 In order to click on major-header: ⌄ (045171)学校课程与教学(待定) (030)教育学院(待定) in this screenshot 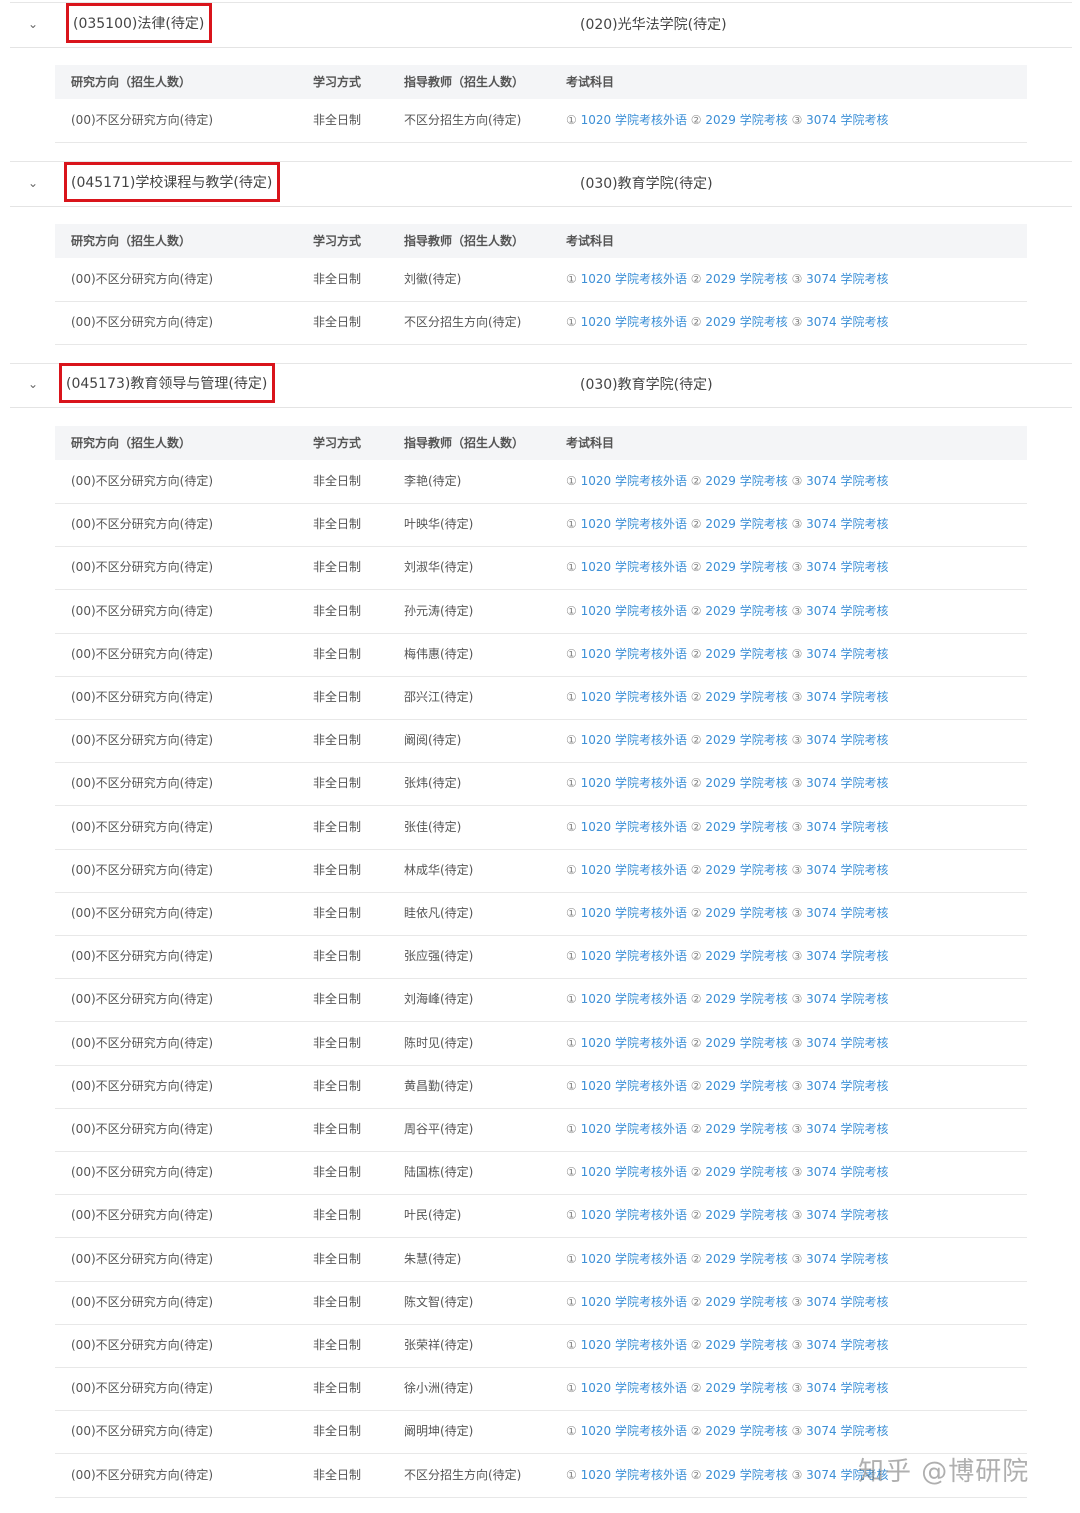, I will do `click(541, 184)`.